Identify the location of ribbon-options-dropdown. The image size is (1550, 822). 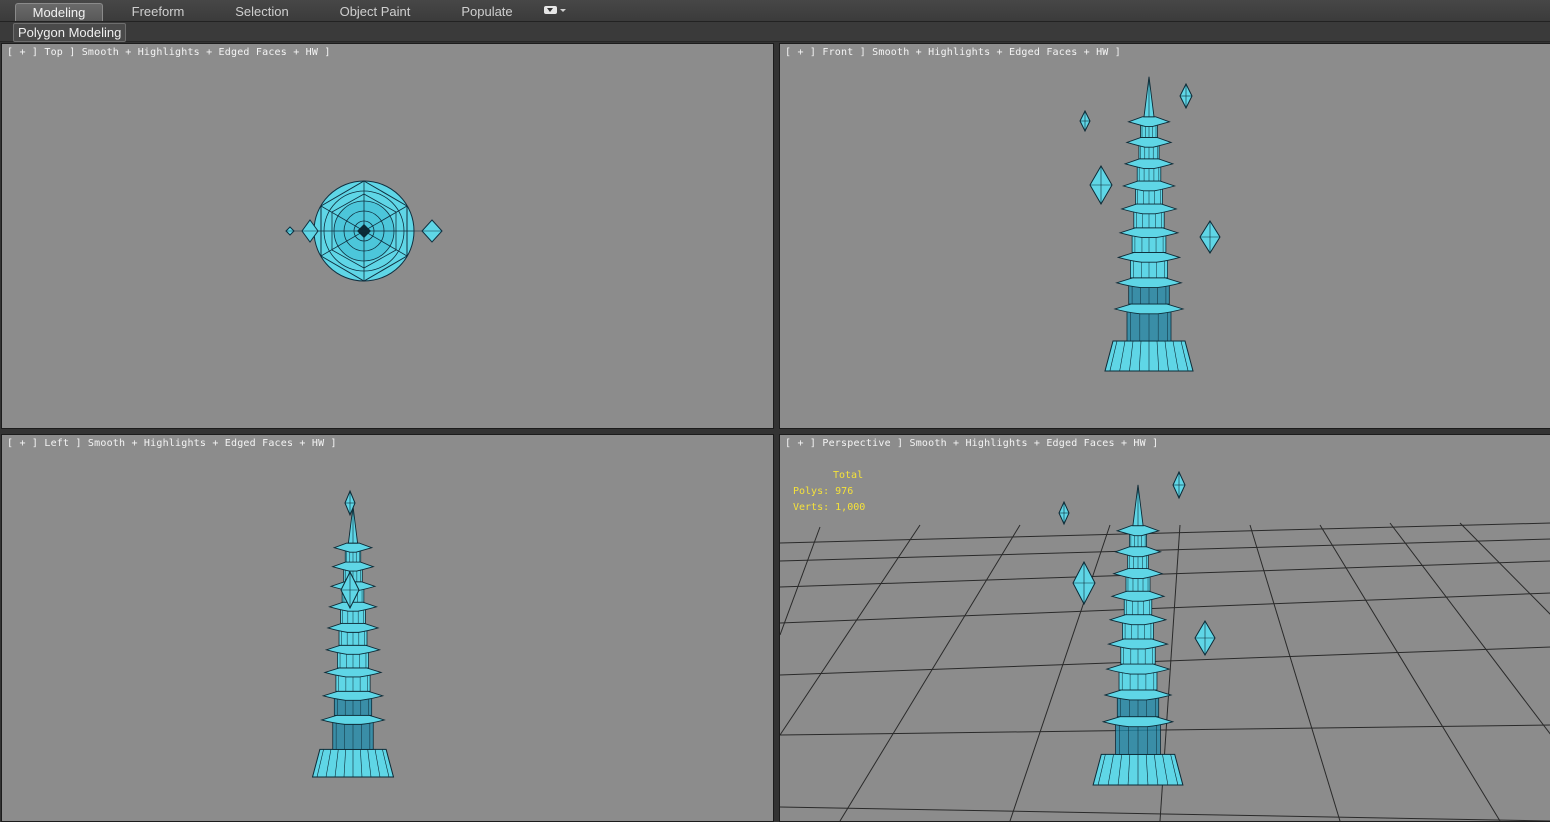
(556, 11).